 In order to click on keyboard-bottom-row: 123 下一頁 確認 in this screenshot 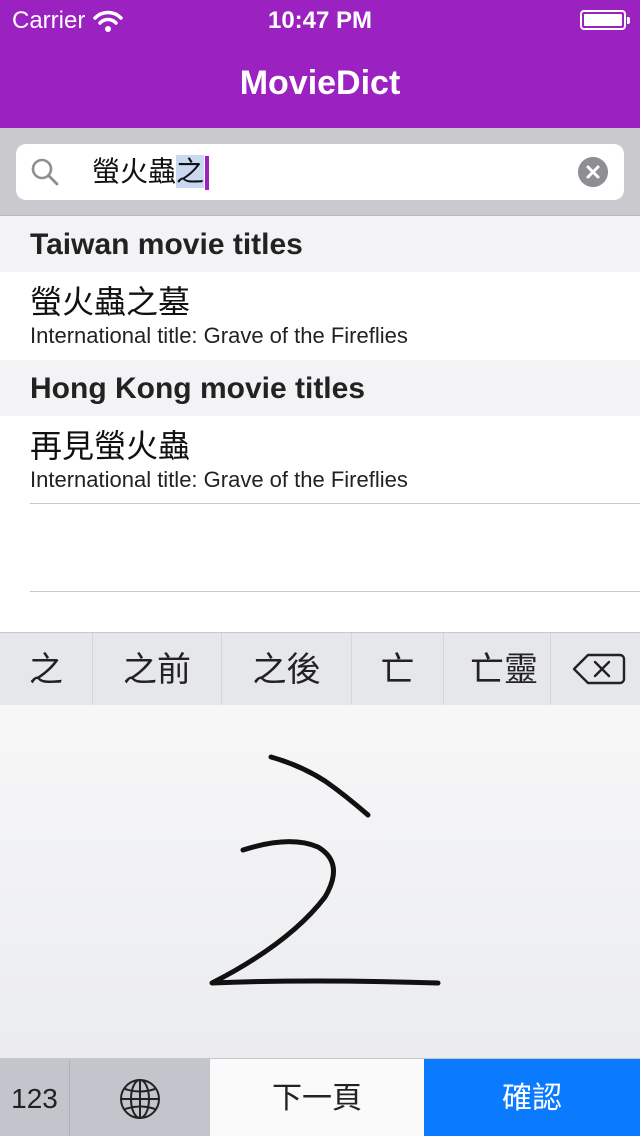, I will do `click(320, 1097)`.